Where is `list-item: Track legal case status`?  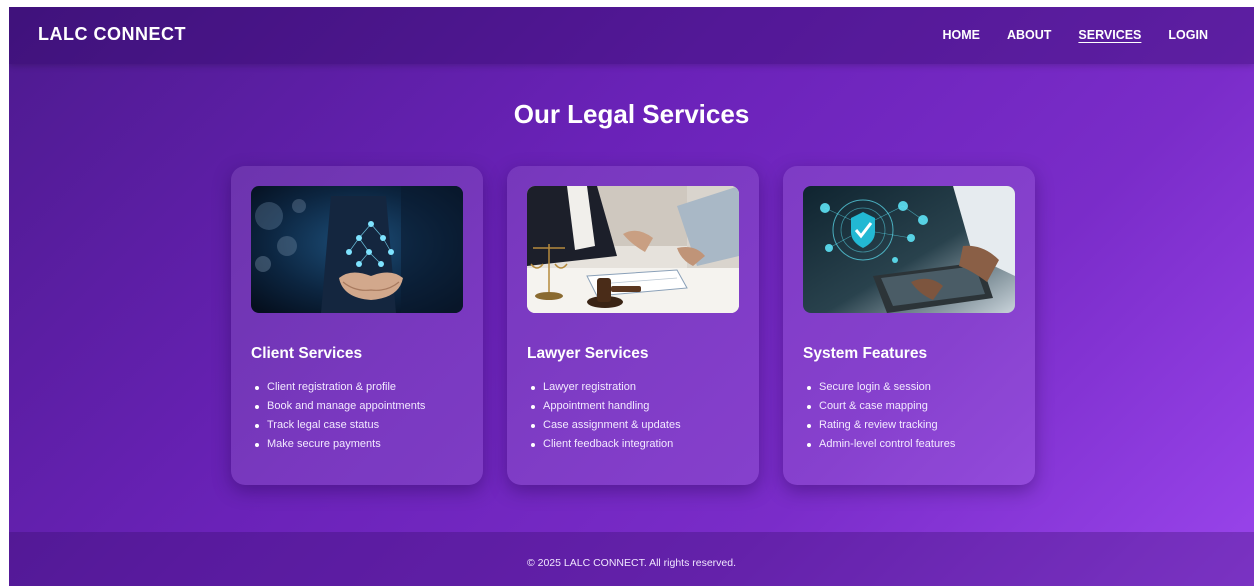 list-item: Track legal case status is located at coordinates (338, 425).